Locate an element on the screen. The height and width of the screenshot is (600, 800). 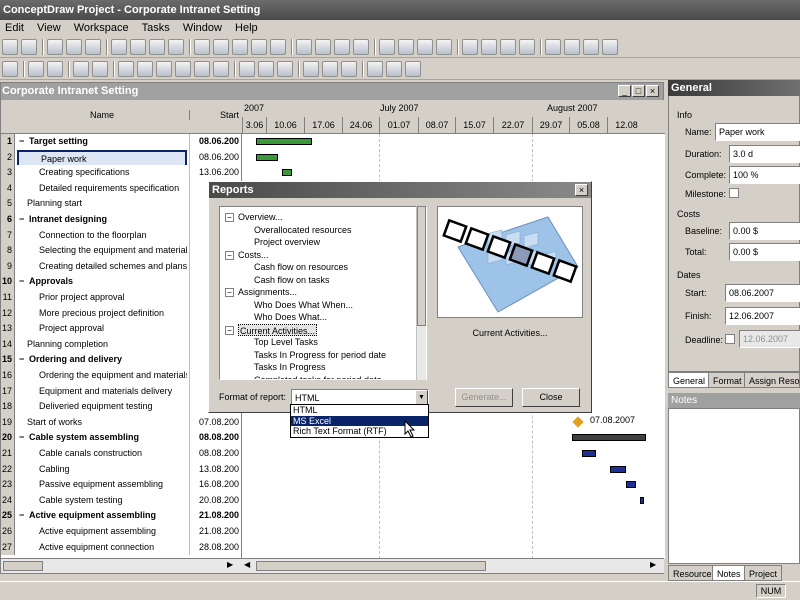
row-number: 24 is located at coordinates (8, 500).